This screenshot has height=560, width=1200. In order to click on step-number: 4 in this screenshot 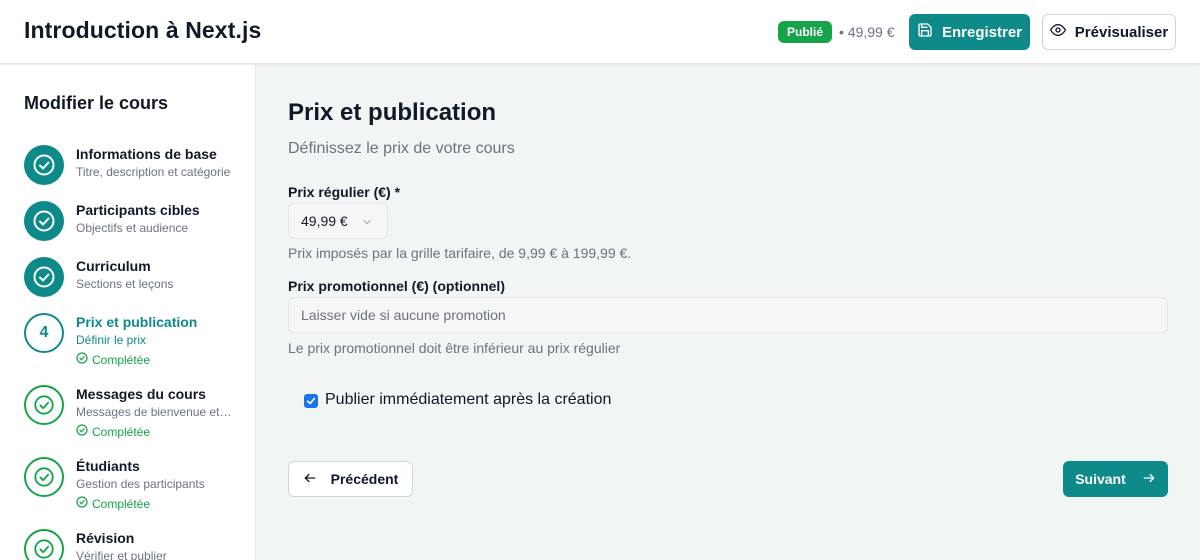, I will do `click(44, 333)`.